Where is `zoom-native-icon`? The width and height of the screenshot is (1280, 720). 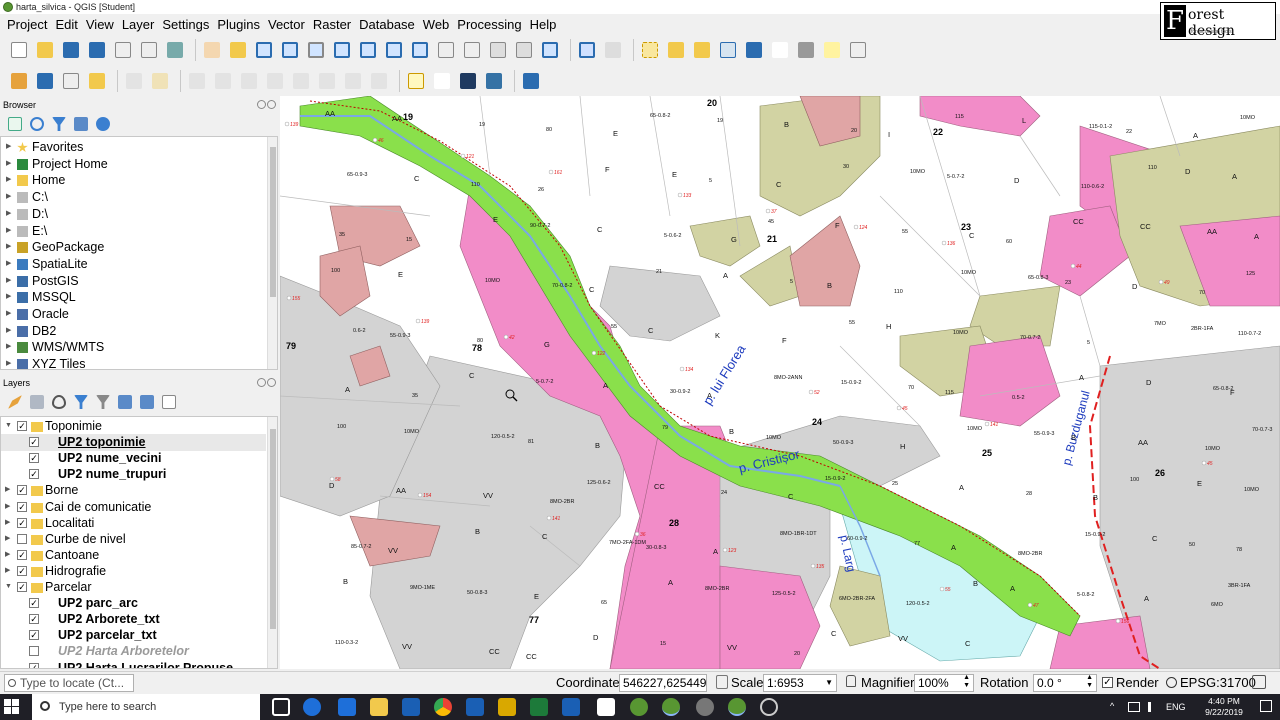 zoom-native-icon is located at coordinates (316, 50).